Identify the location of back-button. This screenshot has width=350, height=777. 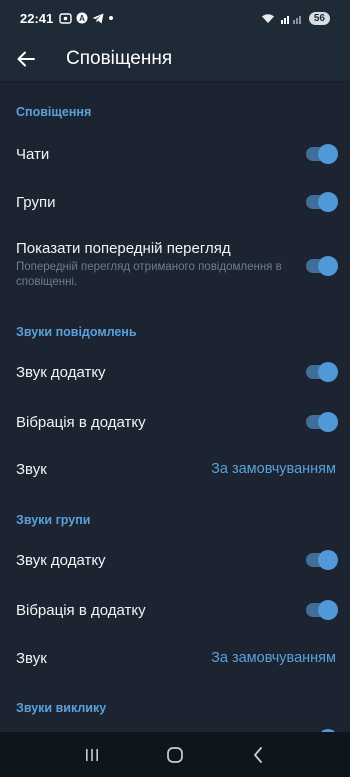
(26, 59).